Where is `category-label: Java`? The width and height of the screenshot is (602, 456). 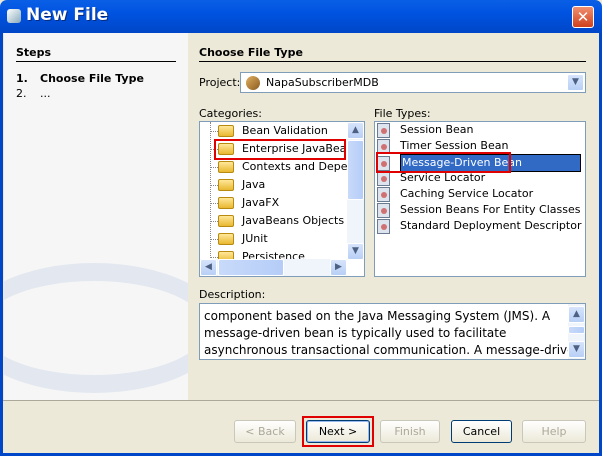
category-label: Java is located at coordinates (254, 184).